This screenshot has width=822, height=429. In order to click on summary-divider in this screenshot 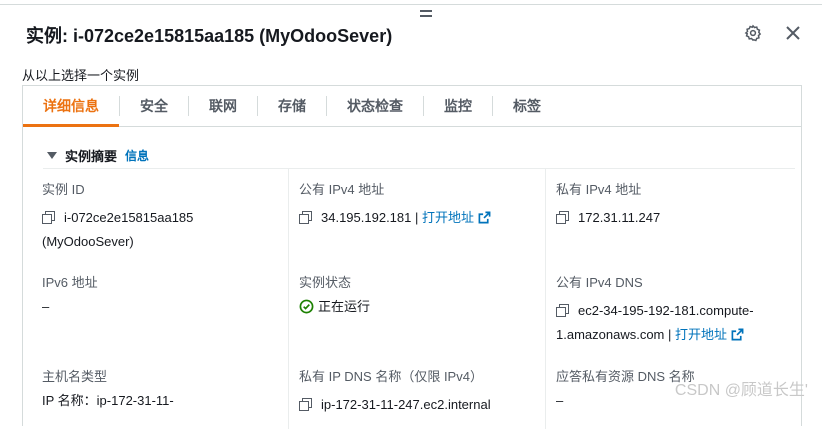, I will do `click(419, 168)`.